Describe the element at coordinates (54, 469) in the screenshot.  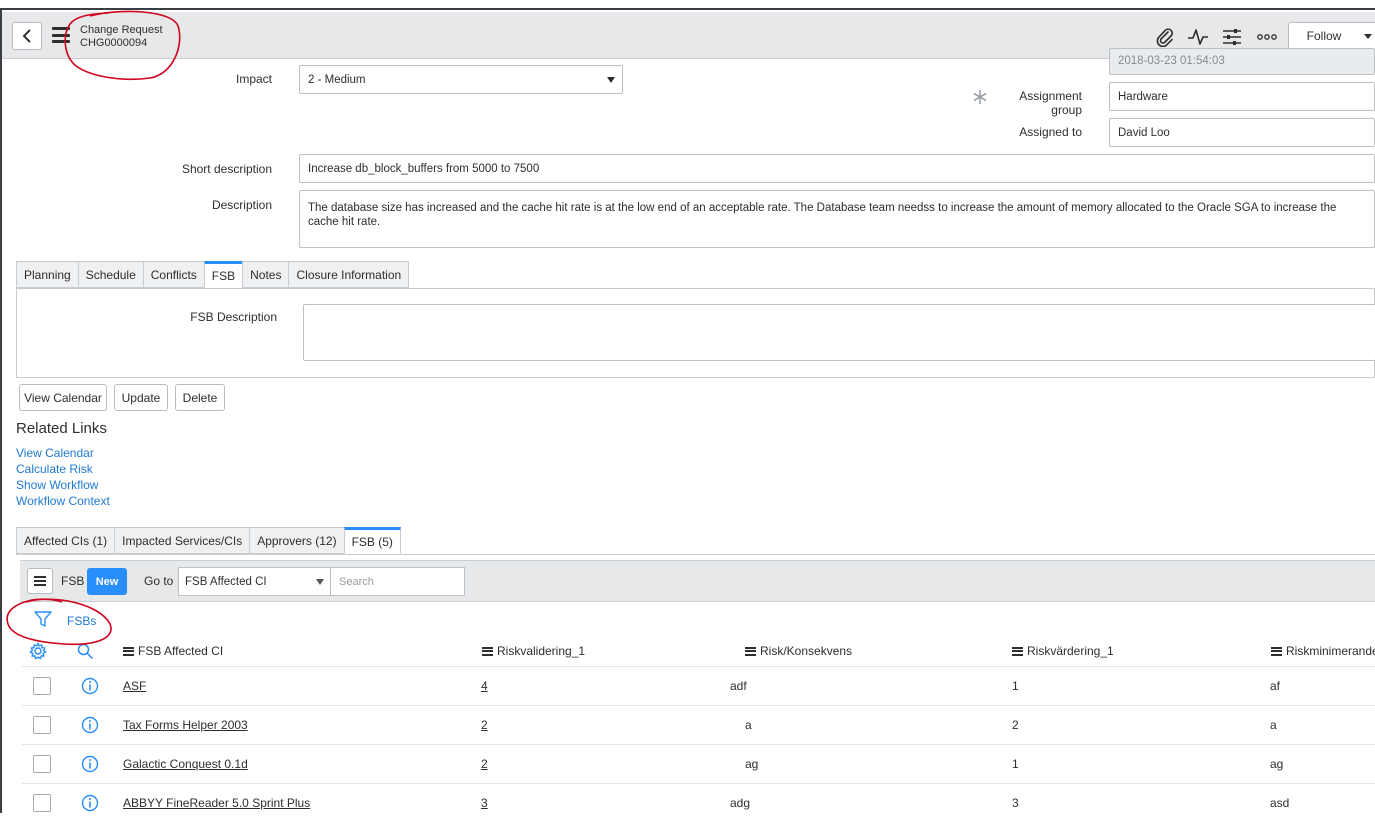
I see `link-calculate-risk: Calculate Risk` at that location.